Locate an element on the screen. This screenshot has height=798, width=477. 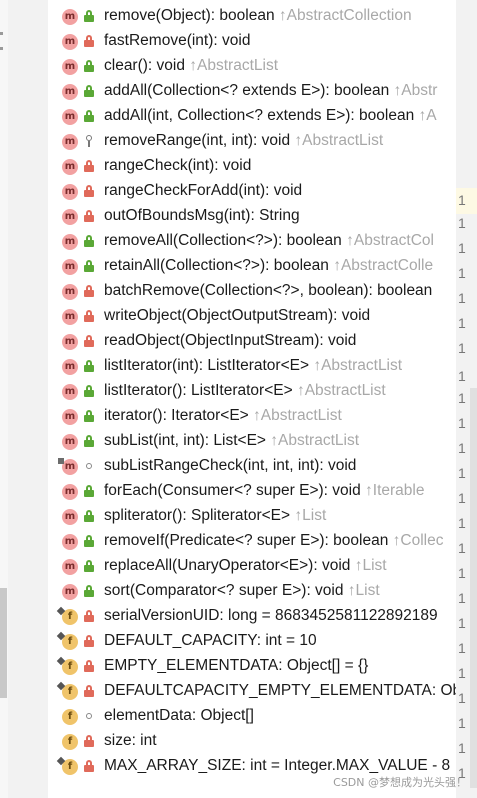
protected-key-icon is located at coordinates (89, 141).